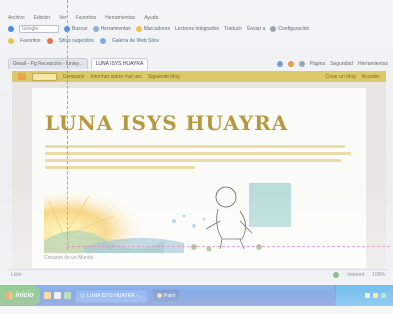 The width and height of the screenshot is (393, 314). I want to click on toolbar-enviar-label: Enviar a, so click(256, 28).